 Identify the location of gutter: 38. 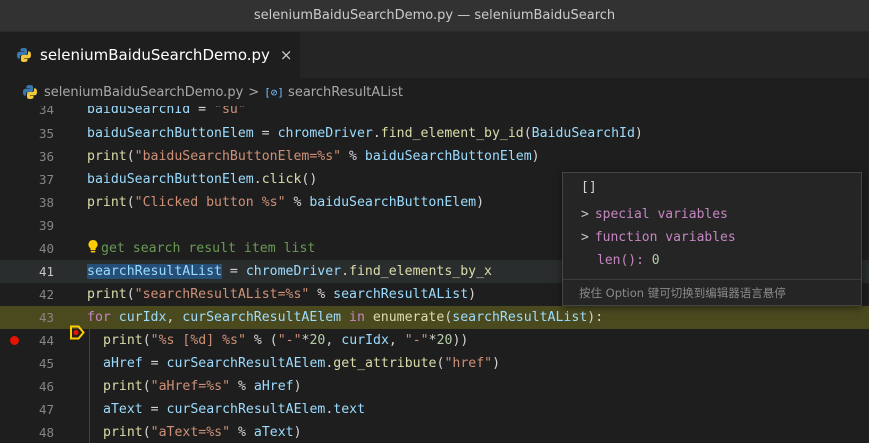
(40, 202).